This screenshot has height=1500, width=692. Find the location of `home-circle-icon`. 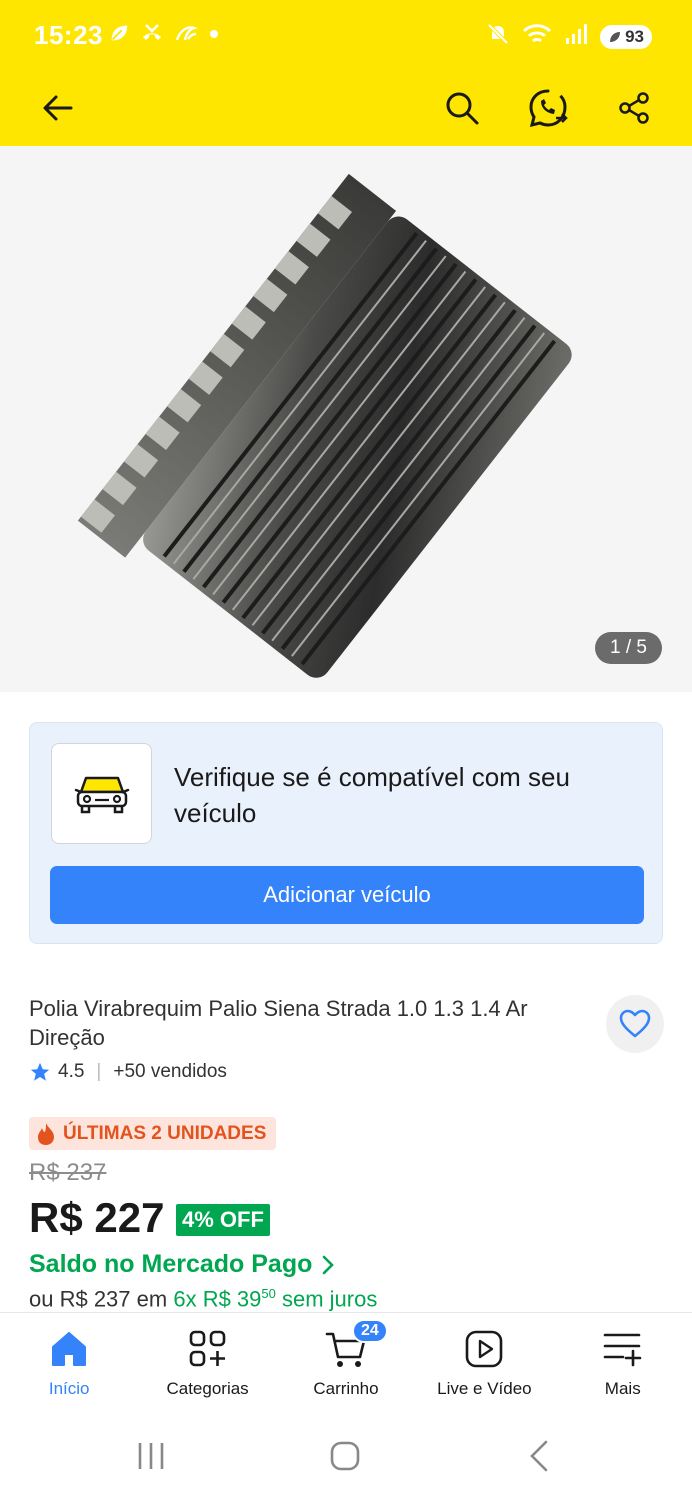

home-circle-icon is located at coordinates (345, 1456).